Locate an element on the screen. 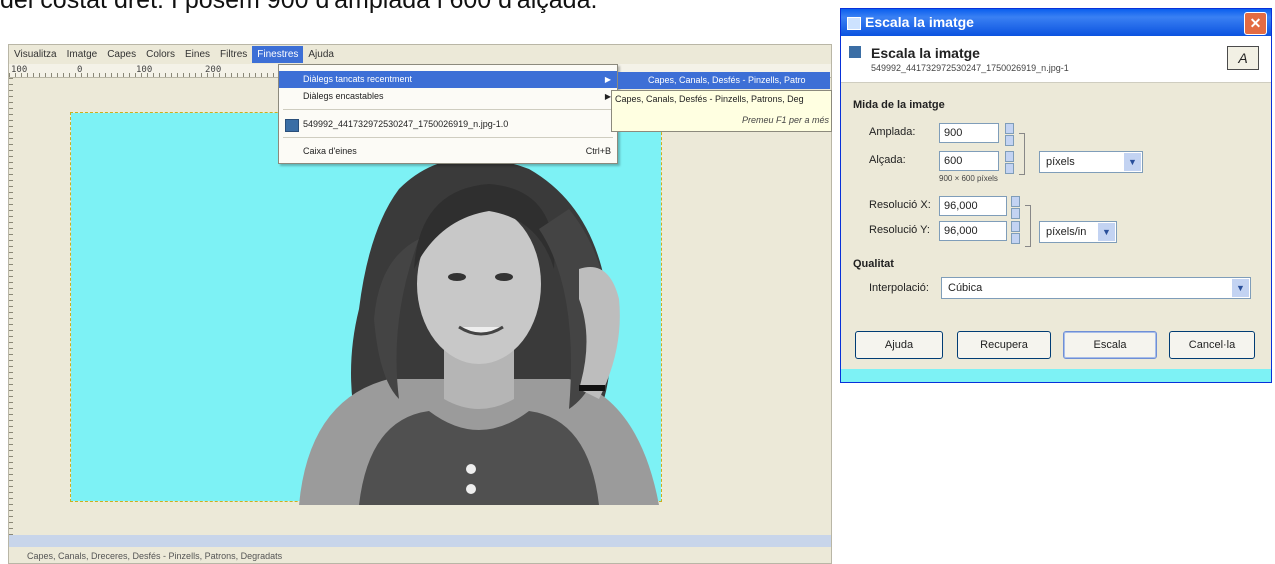 The width and height of the screenshot is (1275, 564). scale-icon is located at coordinates (855, 52).